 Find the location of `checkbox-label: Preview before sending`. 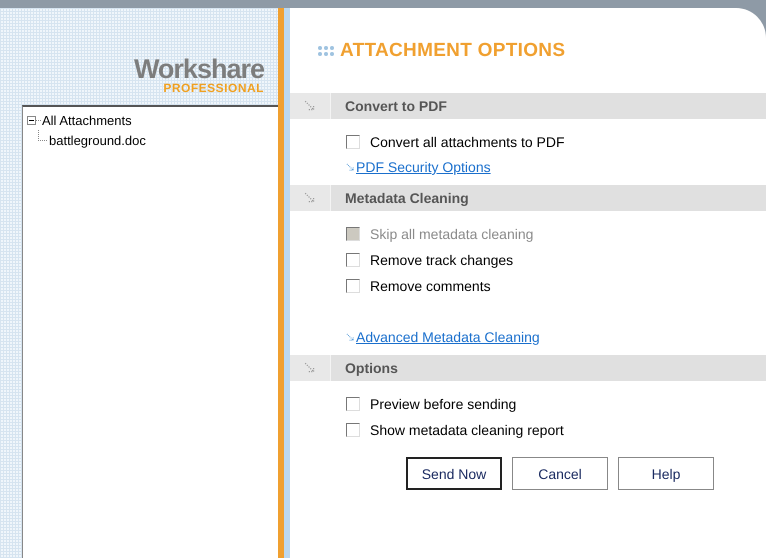

checkbox-label: Preview before sending is located at coordinates (443, 404).